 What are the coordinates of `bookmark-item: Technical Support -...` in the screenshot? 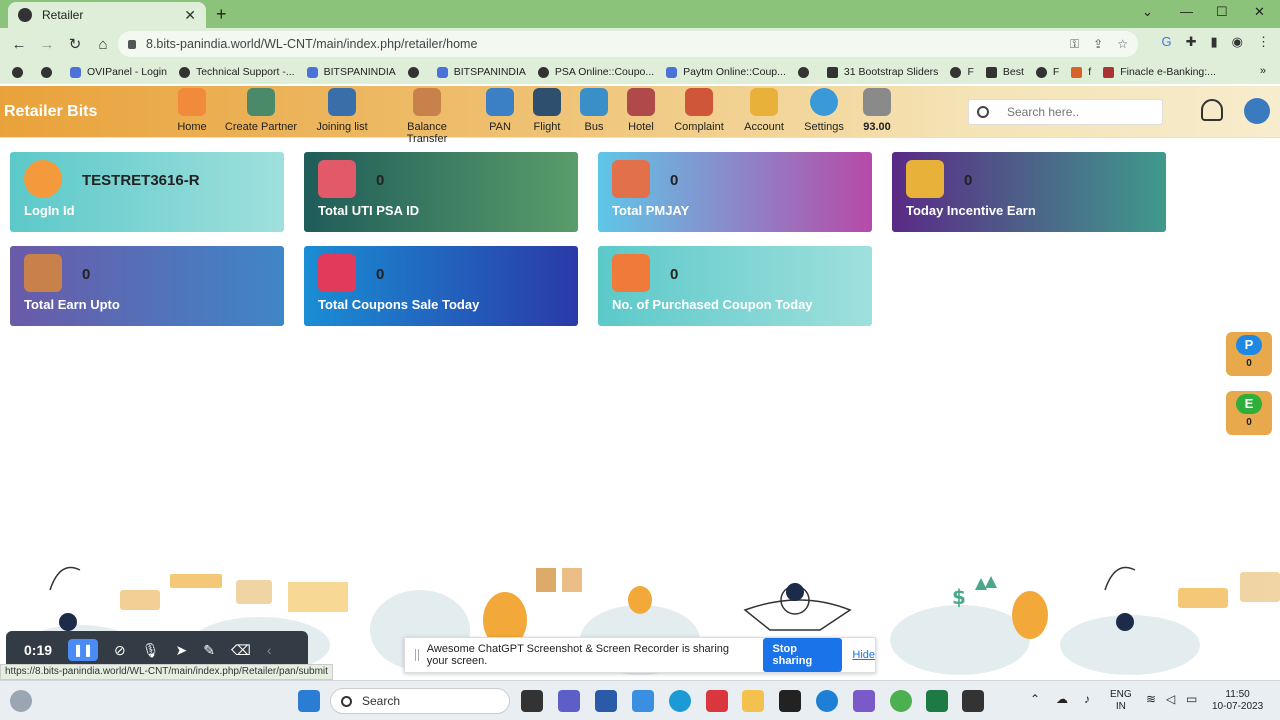 It's located at (236, 72).